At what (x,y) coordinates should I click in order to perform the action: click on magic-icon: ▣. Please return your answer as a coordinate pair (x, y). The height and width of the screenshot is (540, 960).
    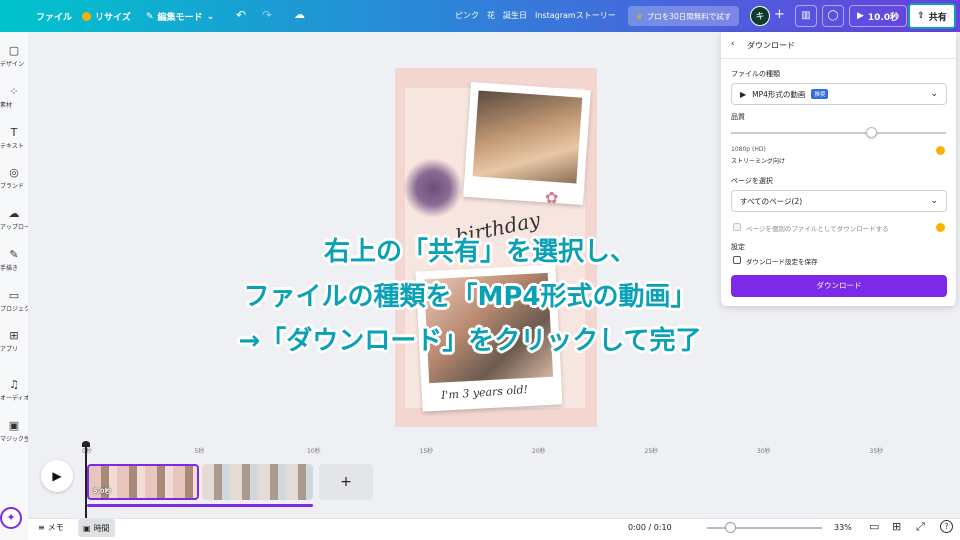
    Looking at the image, I should click on (14, 425).